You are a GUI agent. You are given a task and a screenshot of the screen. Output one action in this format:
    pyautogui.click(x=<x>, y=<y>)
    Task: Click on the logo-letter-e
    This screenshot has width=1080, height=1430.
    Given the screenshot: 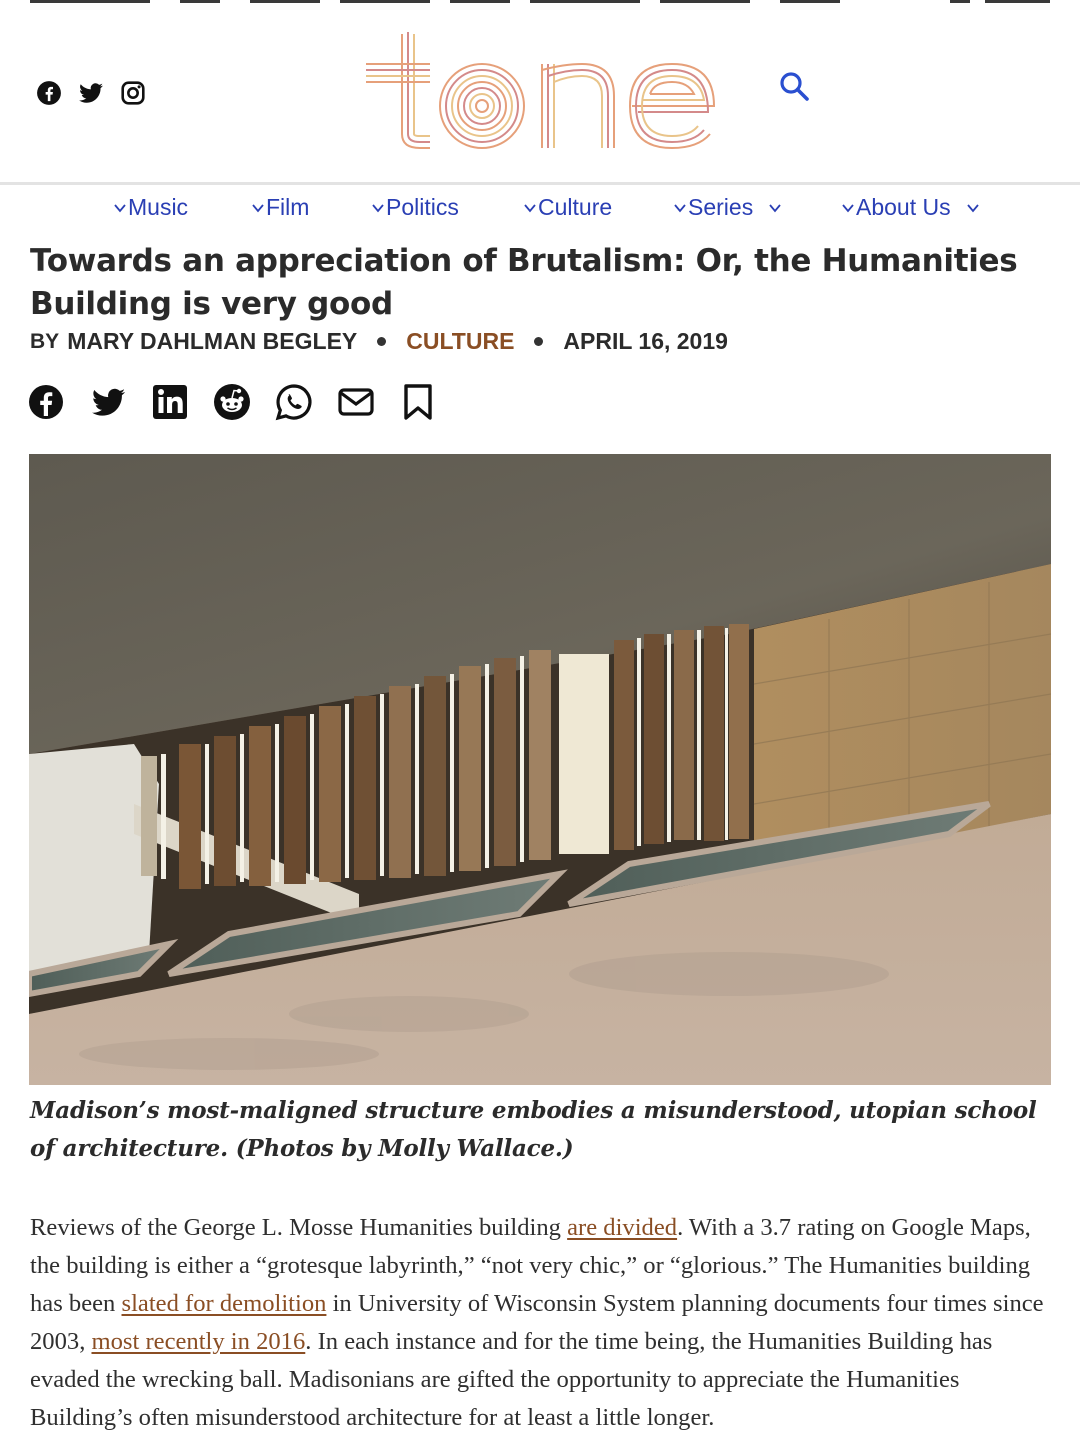 What is the action you would take?
    pyautogui.click(x=672, y=106)
    